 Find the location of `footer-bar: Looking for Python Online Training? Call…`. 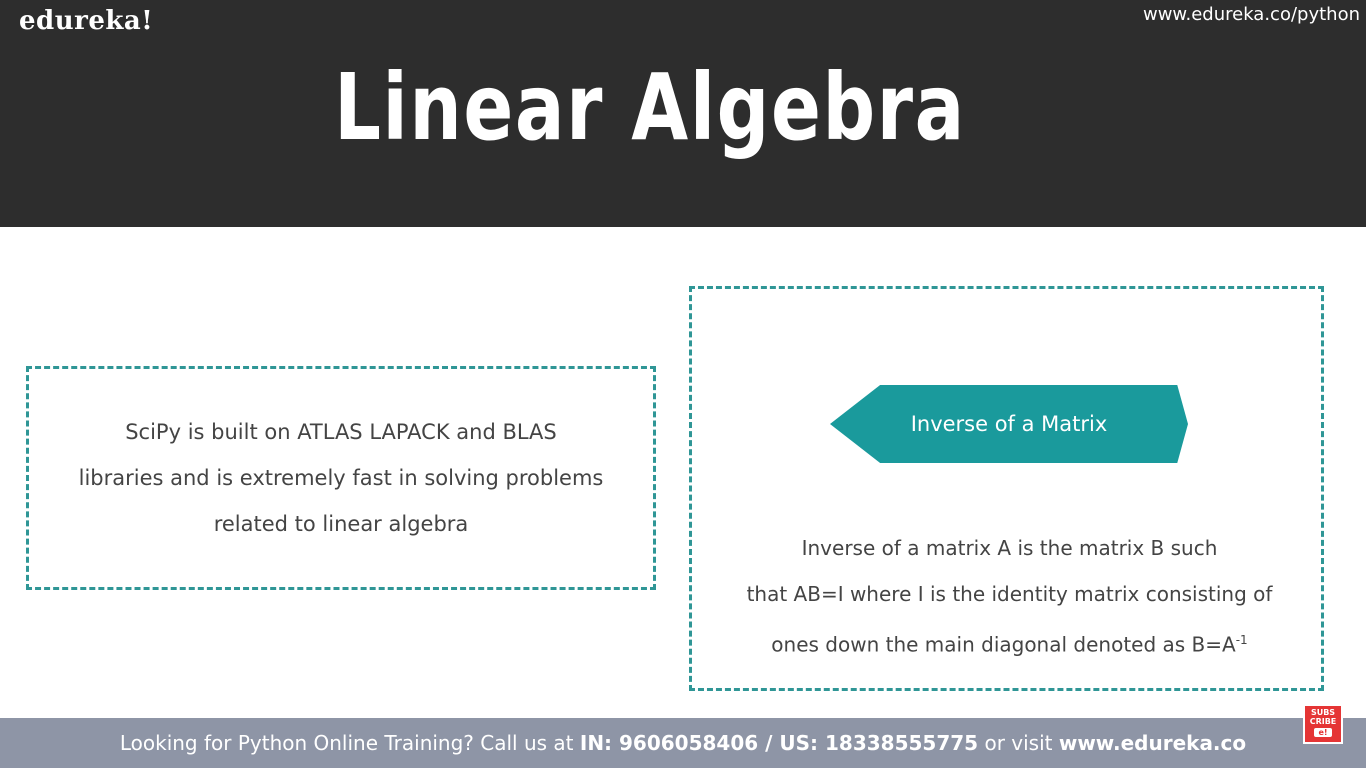

footer-bar: Looking for Python Online Training? Call… is located at coordinates (683, 743).